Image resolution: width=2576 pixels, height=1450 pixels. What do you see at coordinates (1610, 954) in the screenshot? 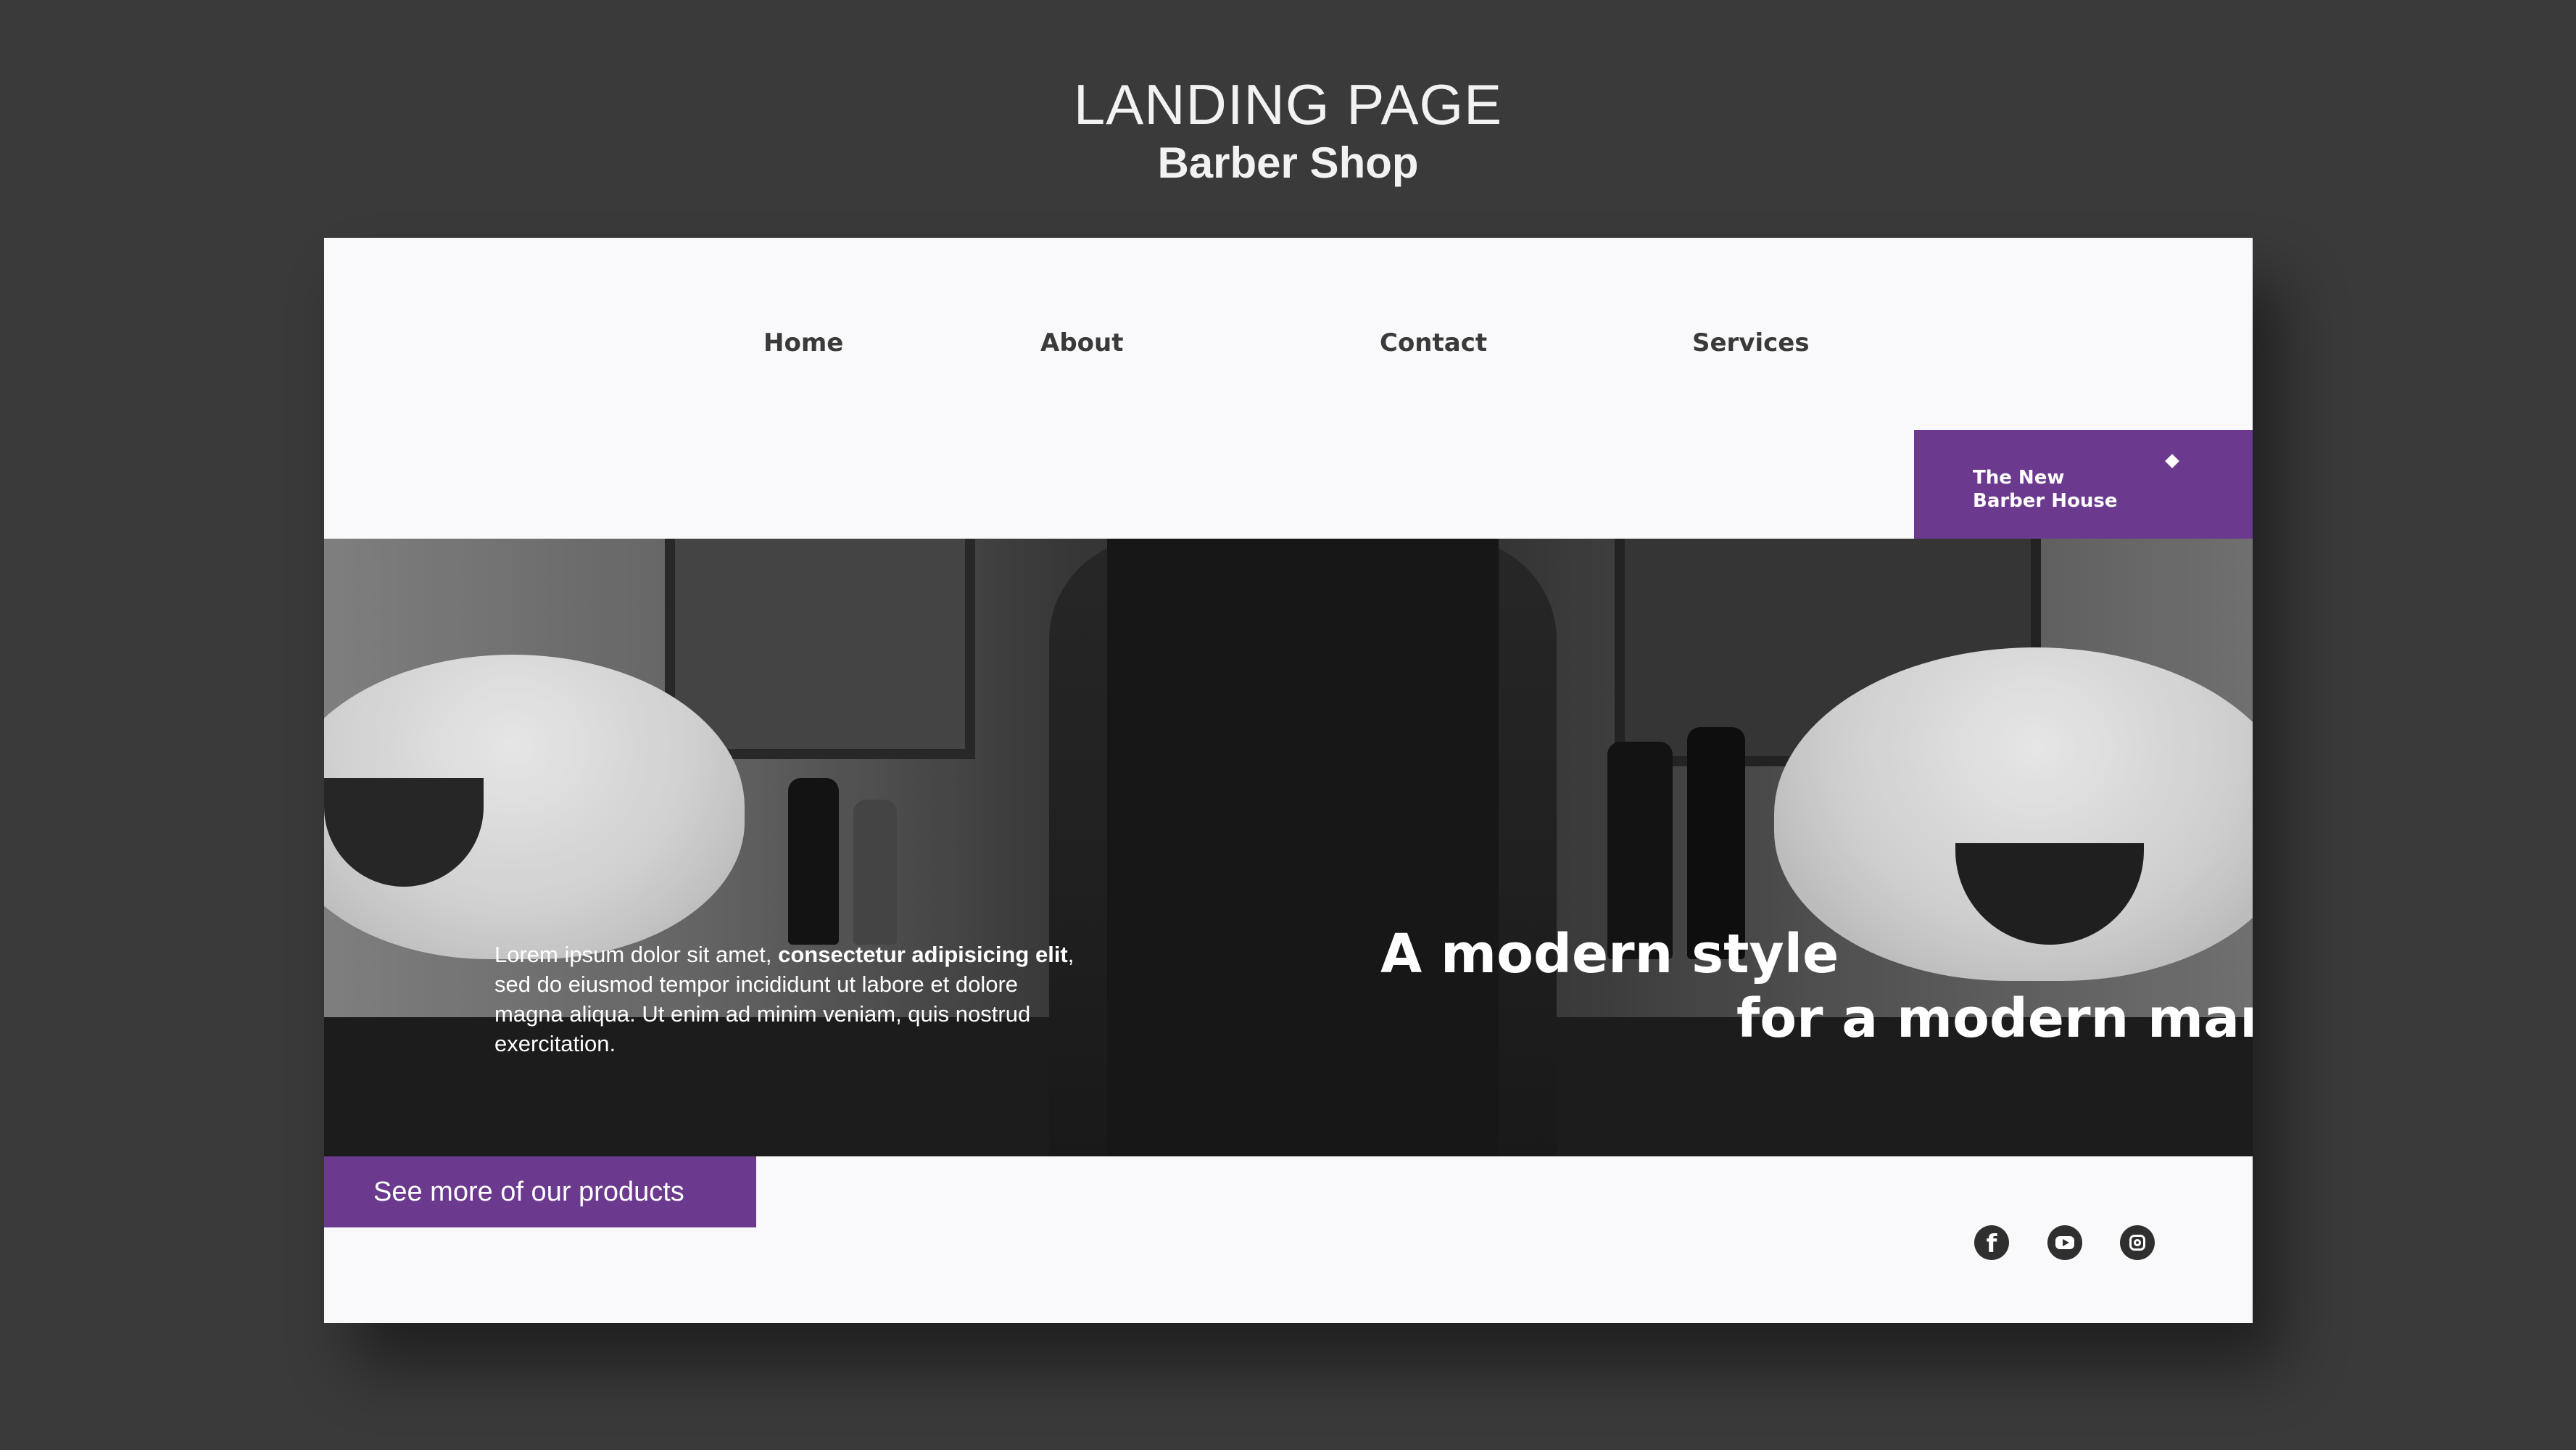
I see `hero-headline-line1: A modern style` at bounding box center [1610, 954].